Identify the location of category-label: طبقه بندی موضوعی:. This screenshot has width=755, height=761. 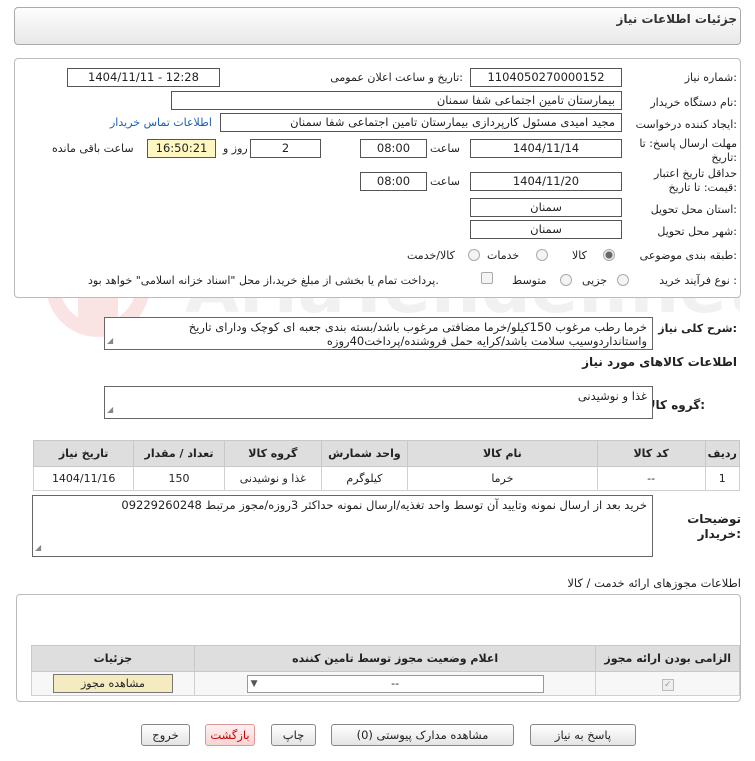
(688, 255).